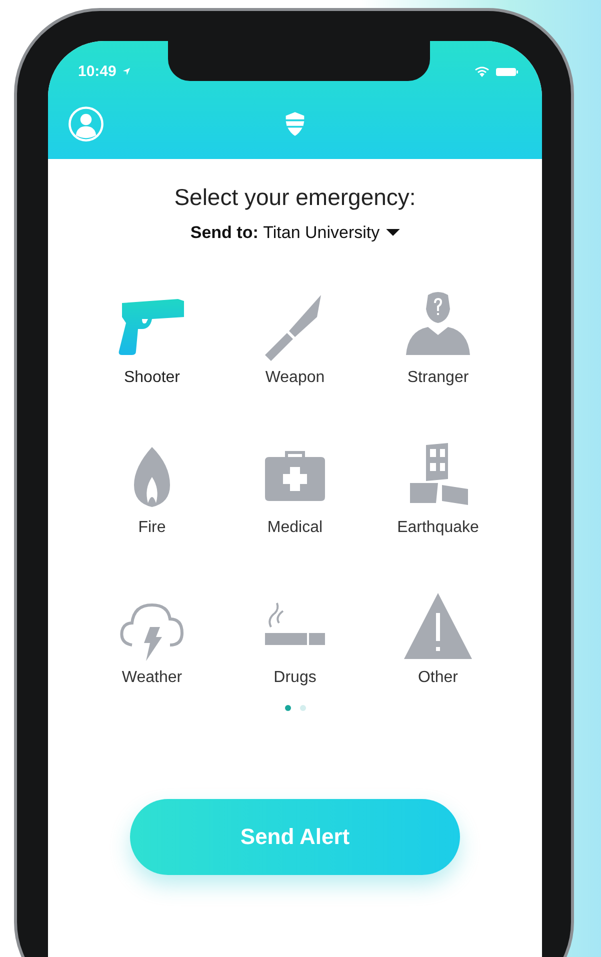  Describe the element at coordinates (97, 71) in the screenshot. I see `status-time: 10:49` at that location.